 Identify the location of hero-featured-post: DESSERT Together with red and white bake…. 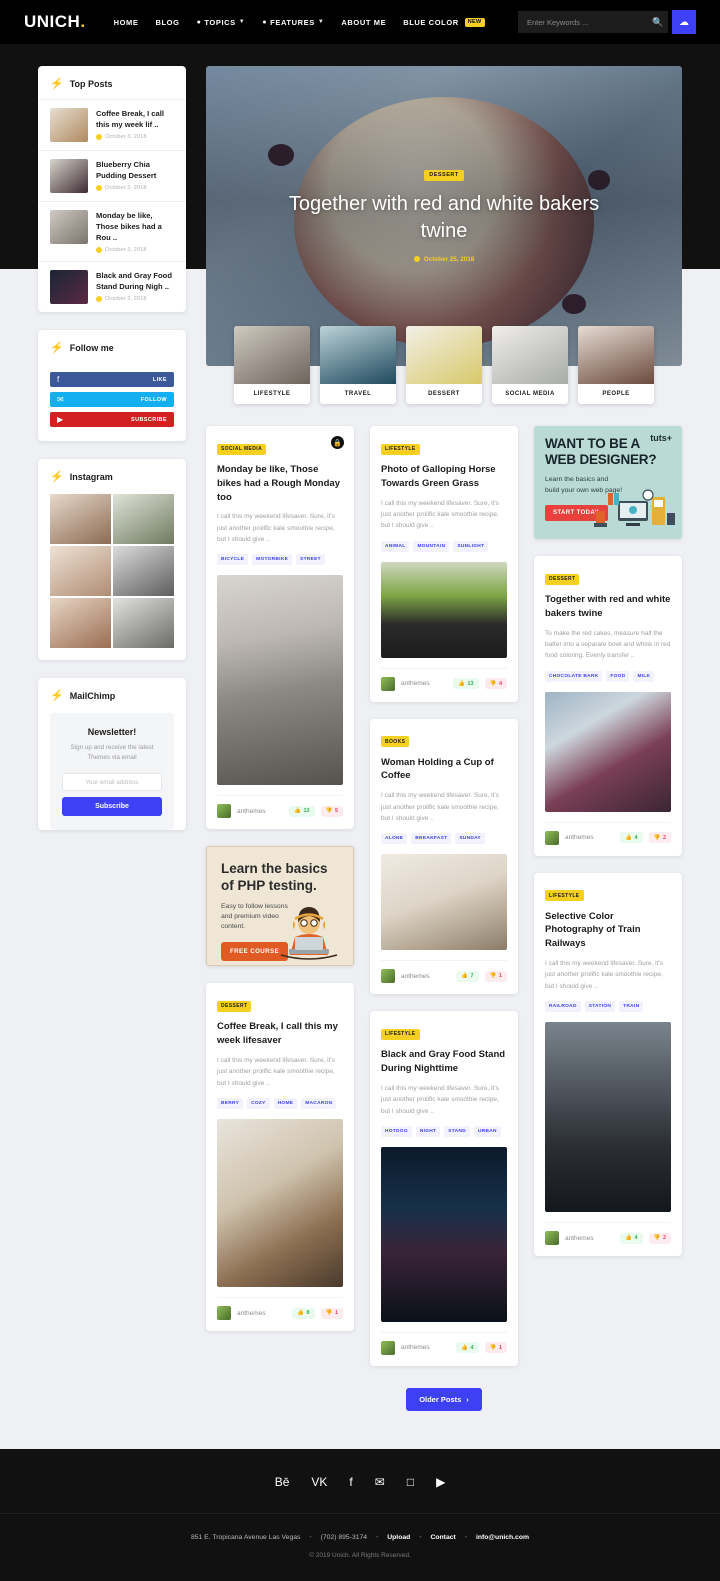
(444, 216).